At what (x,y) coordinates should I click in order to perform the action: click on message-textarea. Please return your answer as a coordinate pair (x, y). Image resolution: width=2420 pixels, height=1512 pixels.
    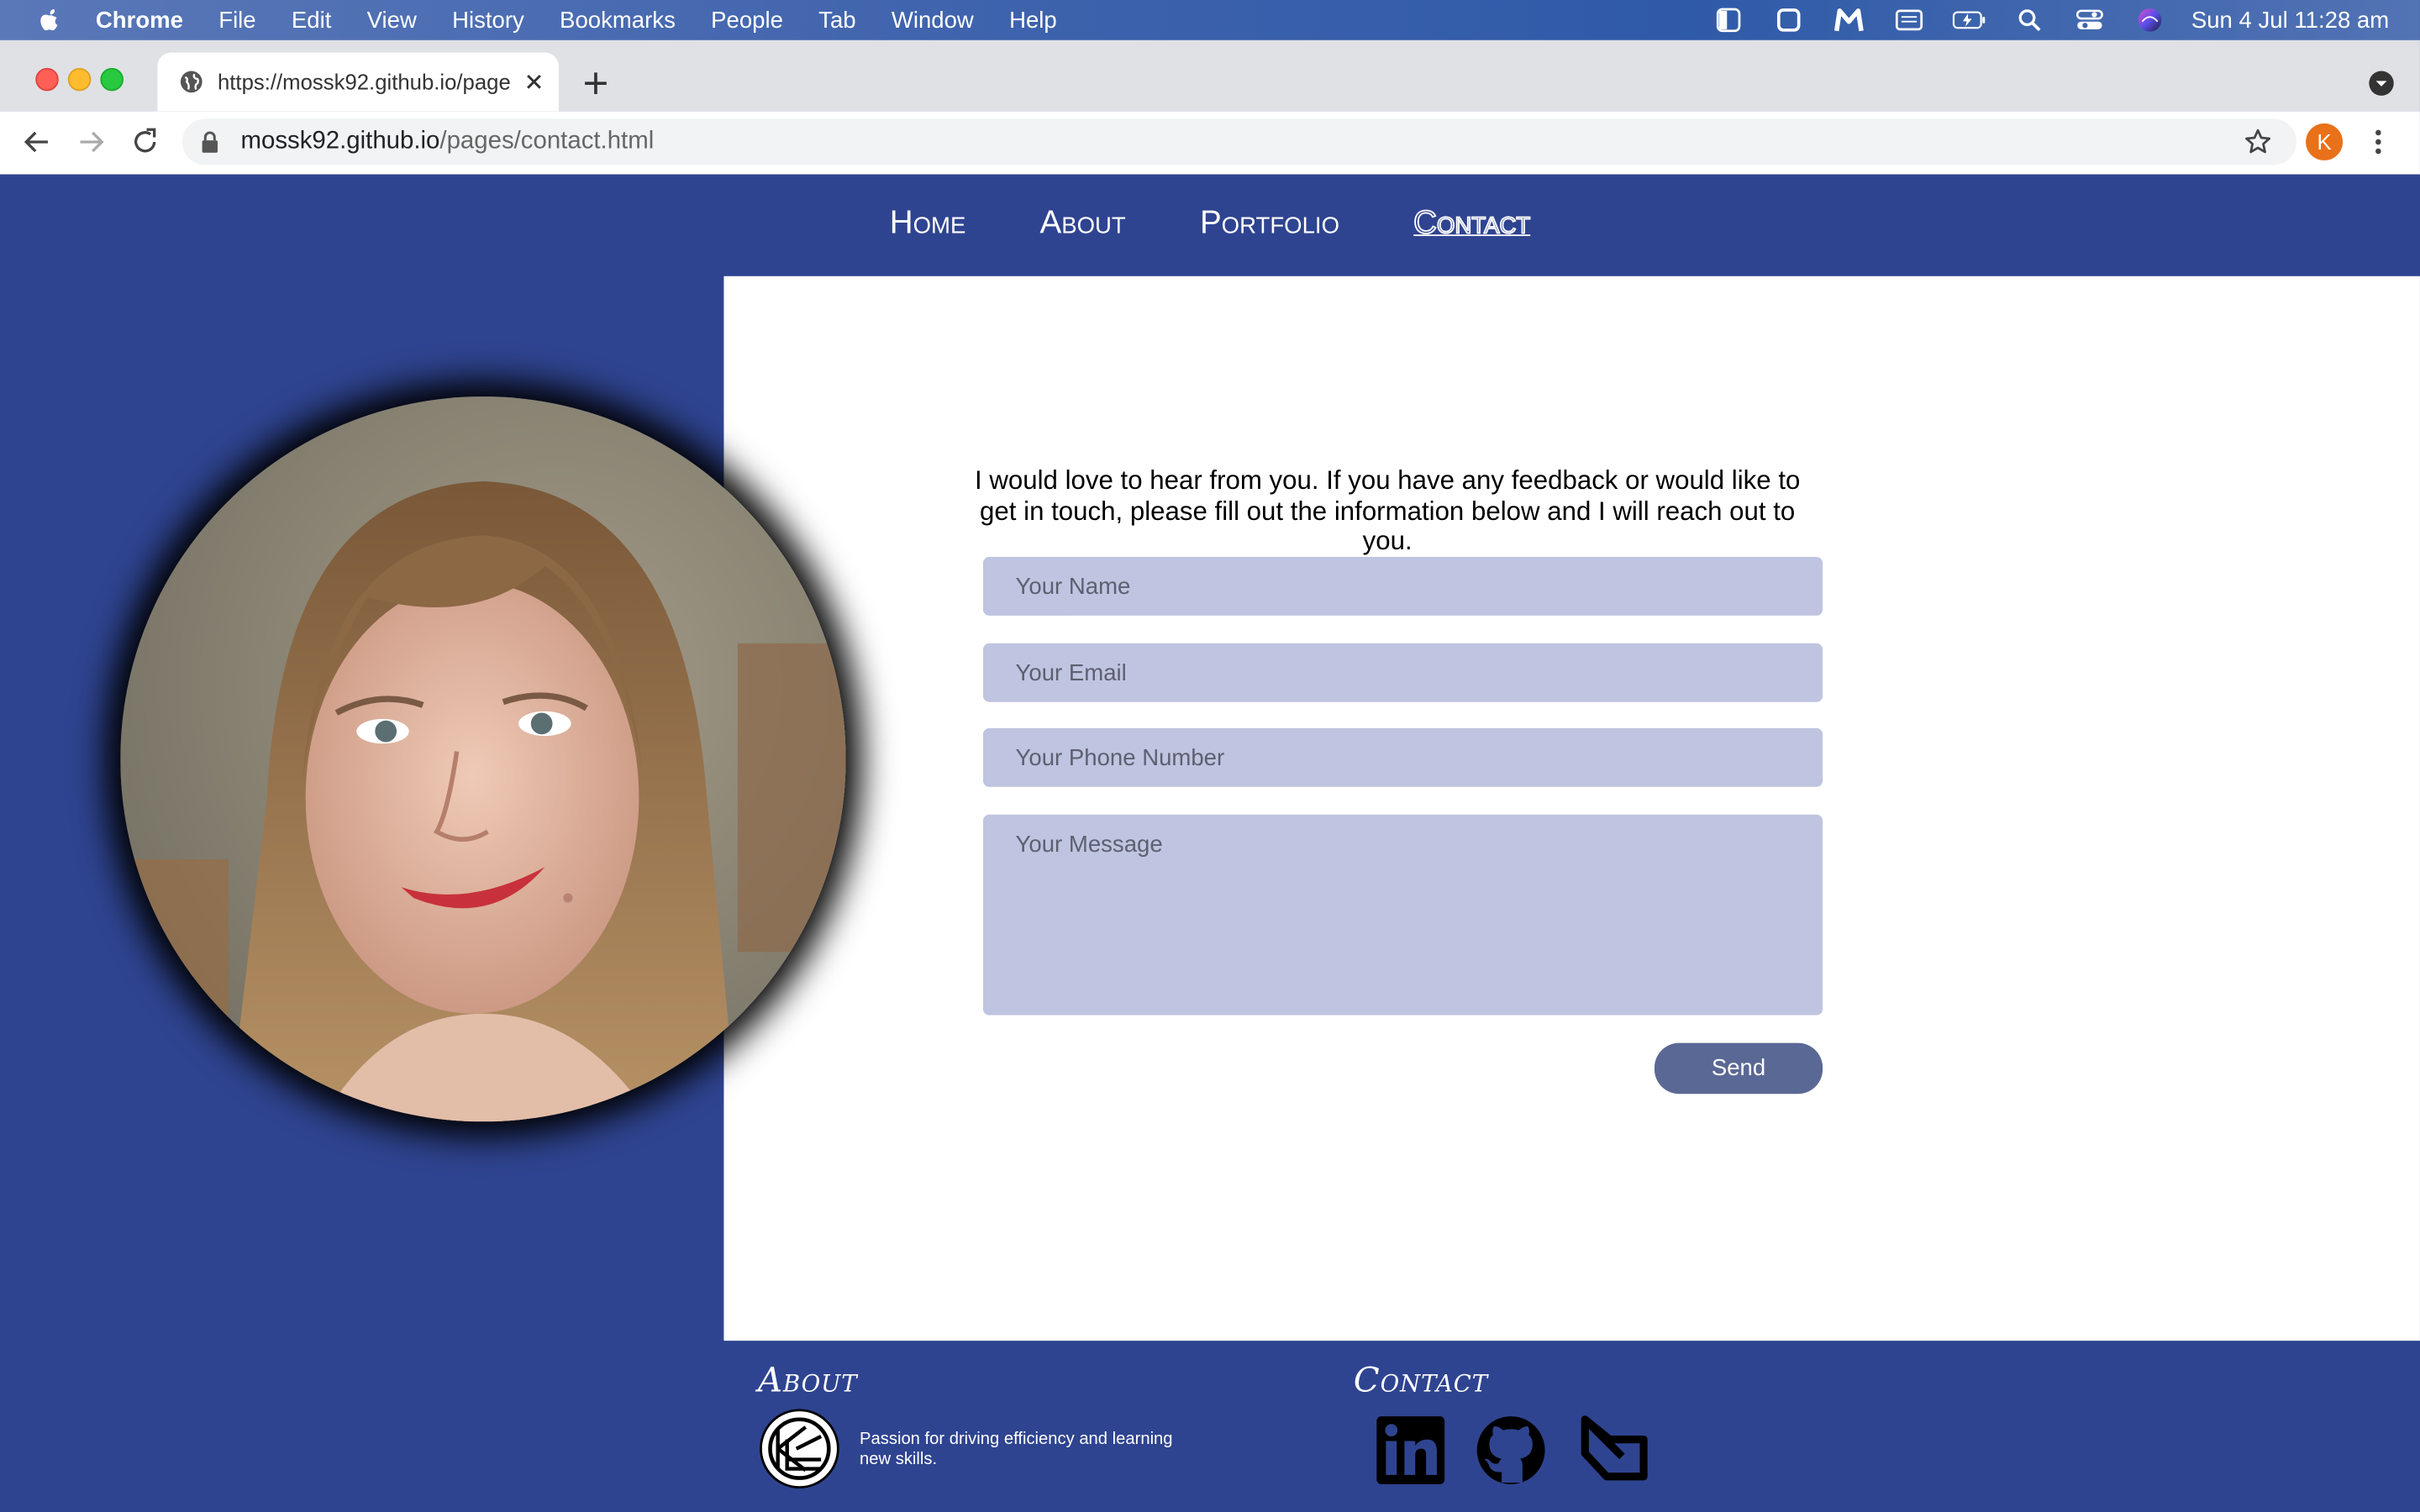
    Looking at the image, I should click on (1403, 915).